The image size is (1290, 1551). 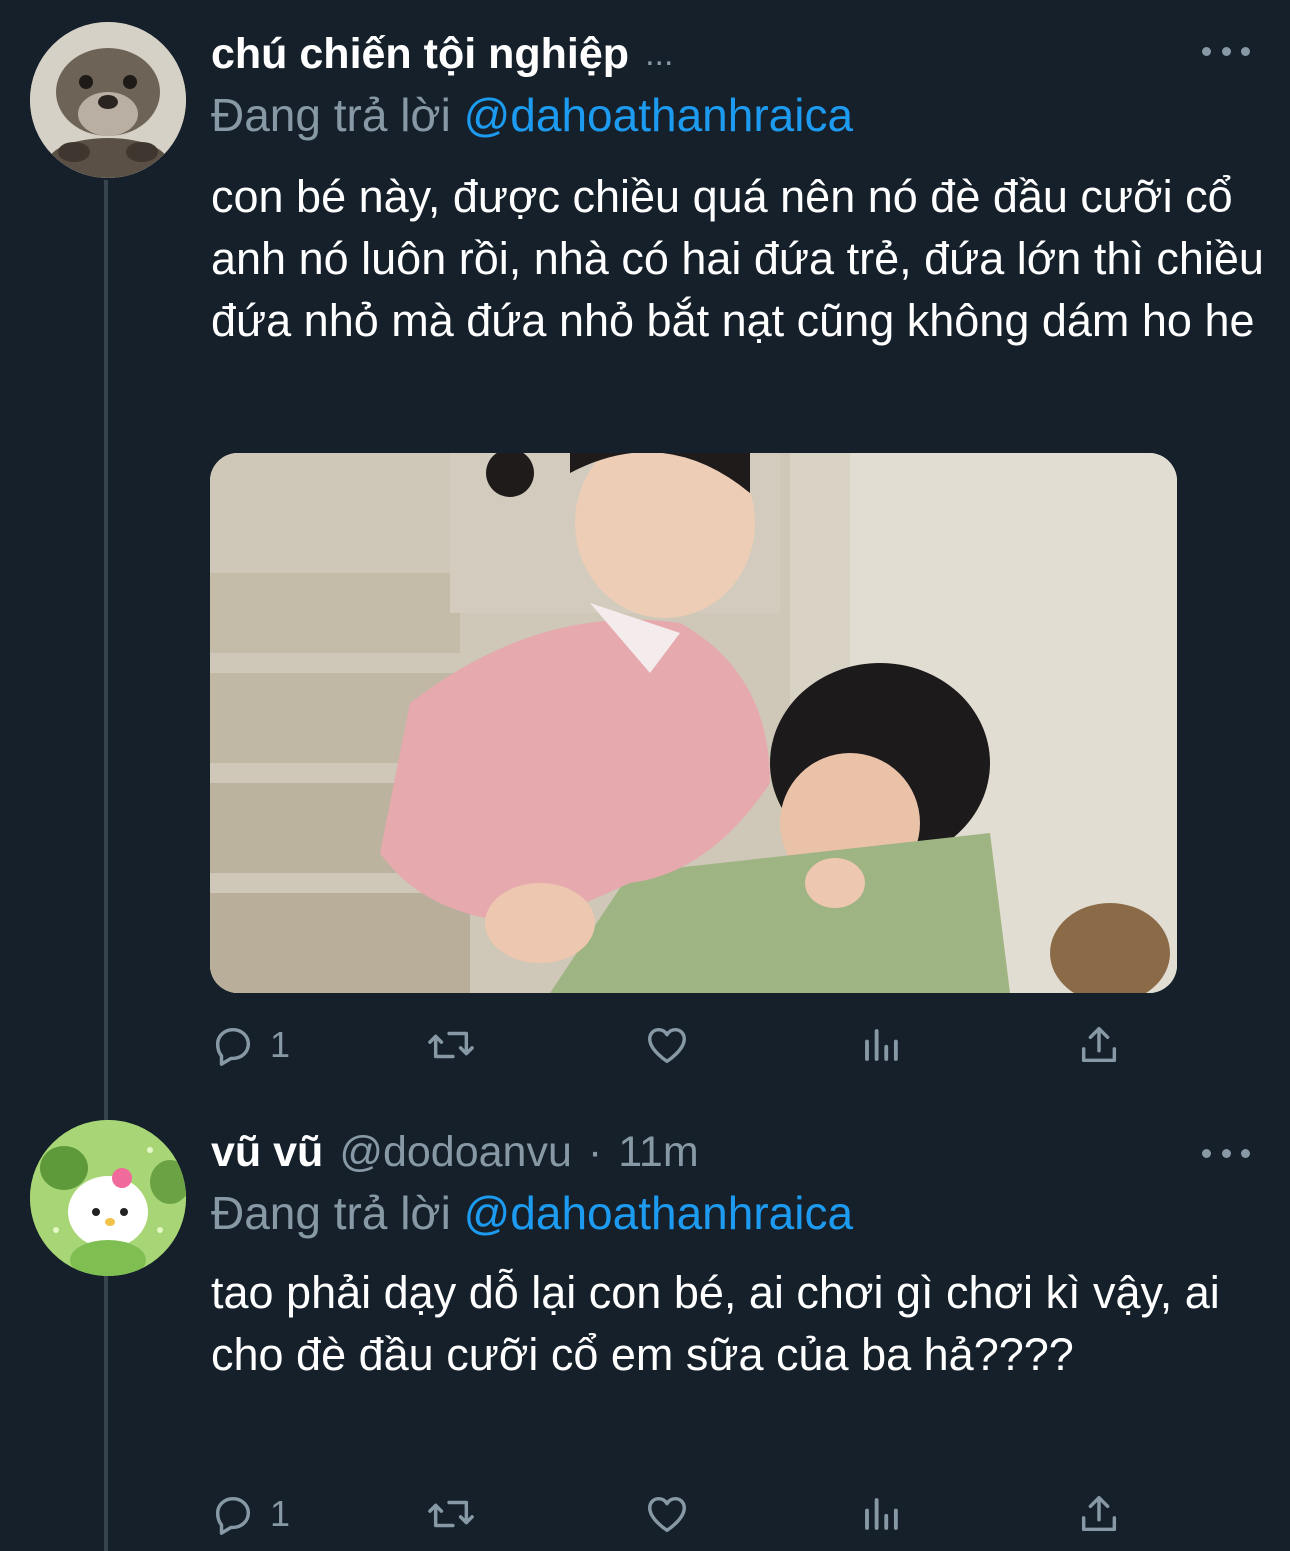 What do you see at coordinates (106, 865) in the screenshot?
I see `thread-connector-line` at bounding box center [106, 865].